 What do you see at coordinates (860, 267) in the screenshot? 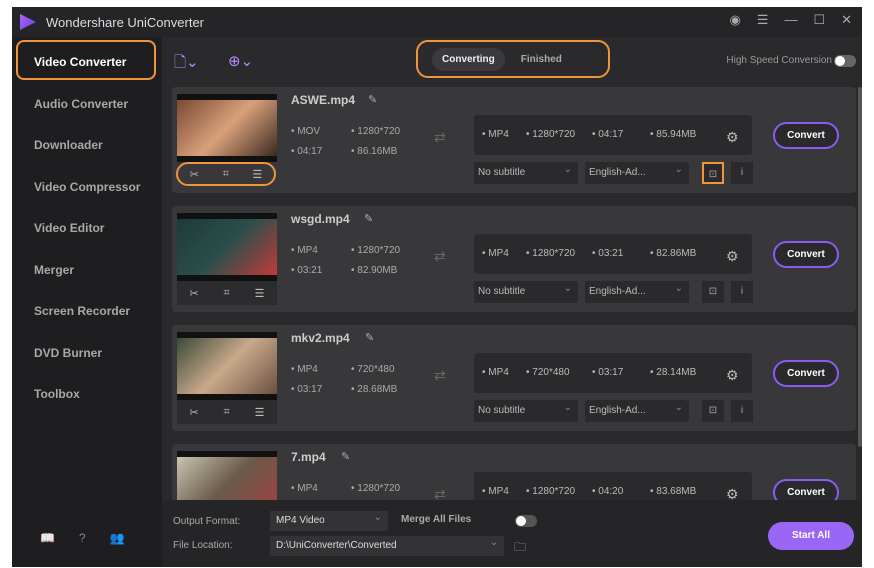
I see `scrollbar` at bounding box center [860, 267].